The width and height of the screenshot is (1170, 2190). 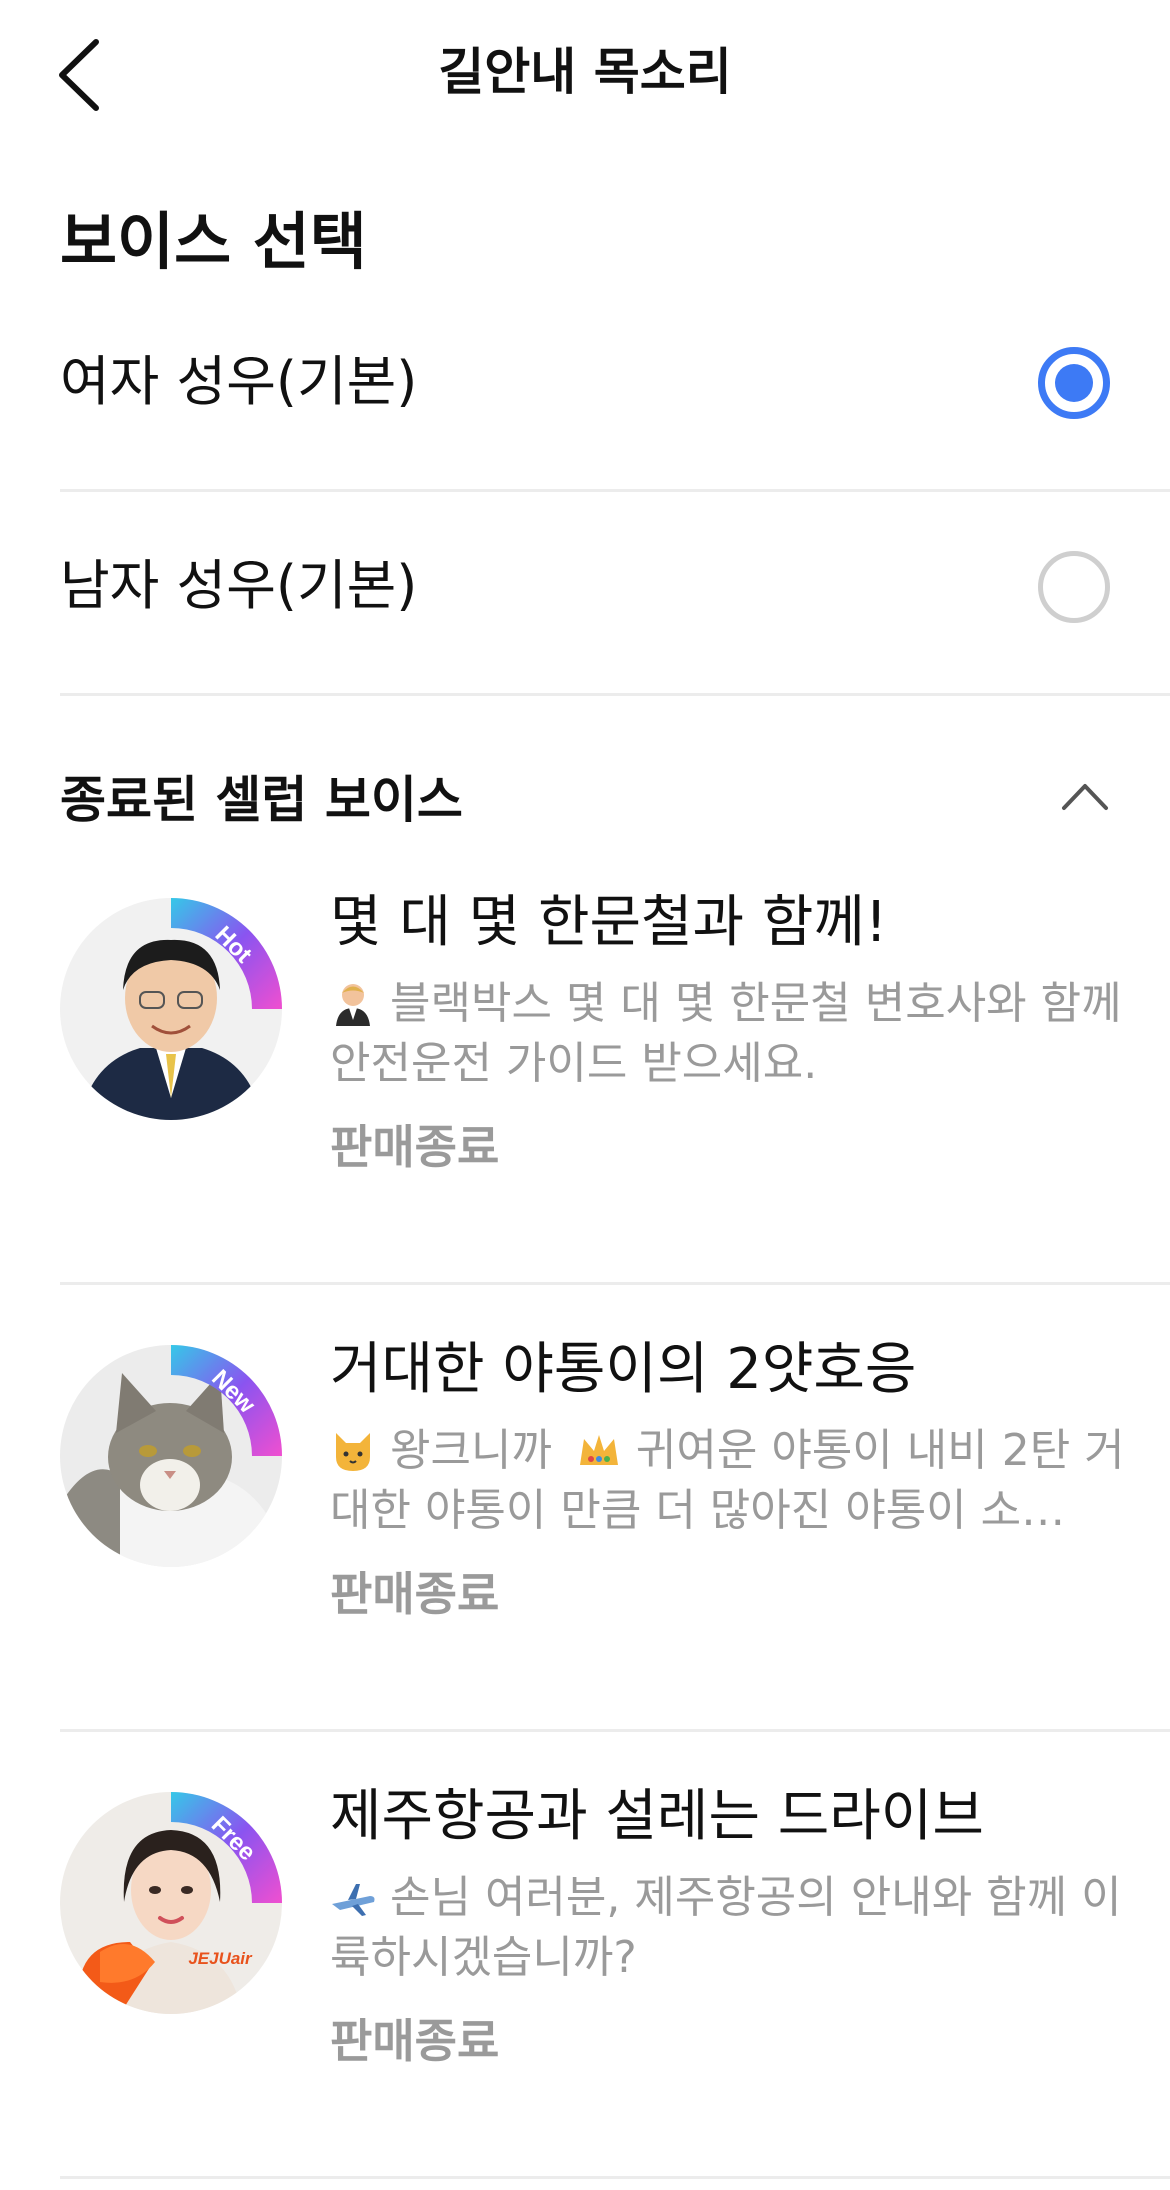 I want to click on brand-logo-text: JEJUair, so click(x=220, y=1958).